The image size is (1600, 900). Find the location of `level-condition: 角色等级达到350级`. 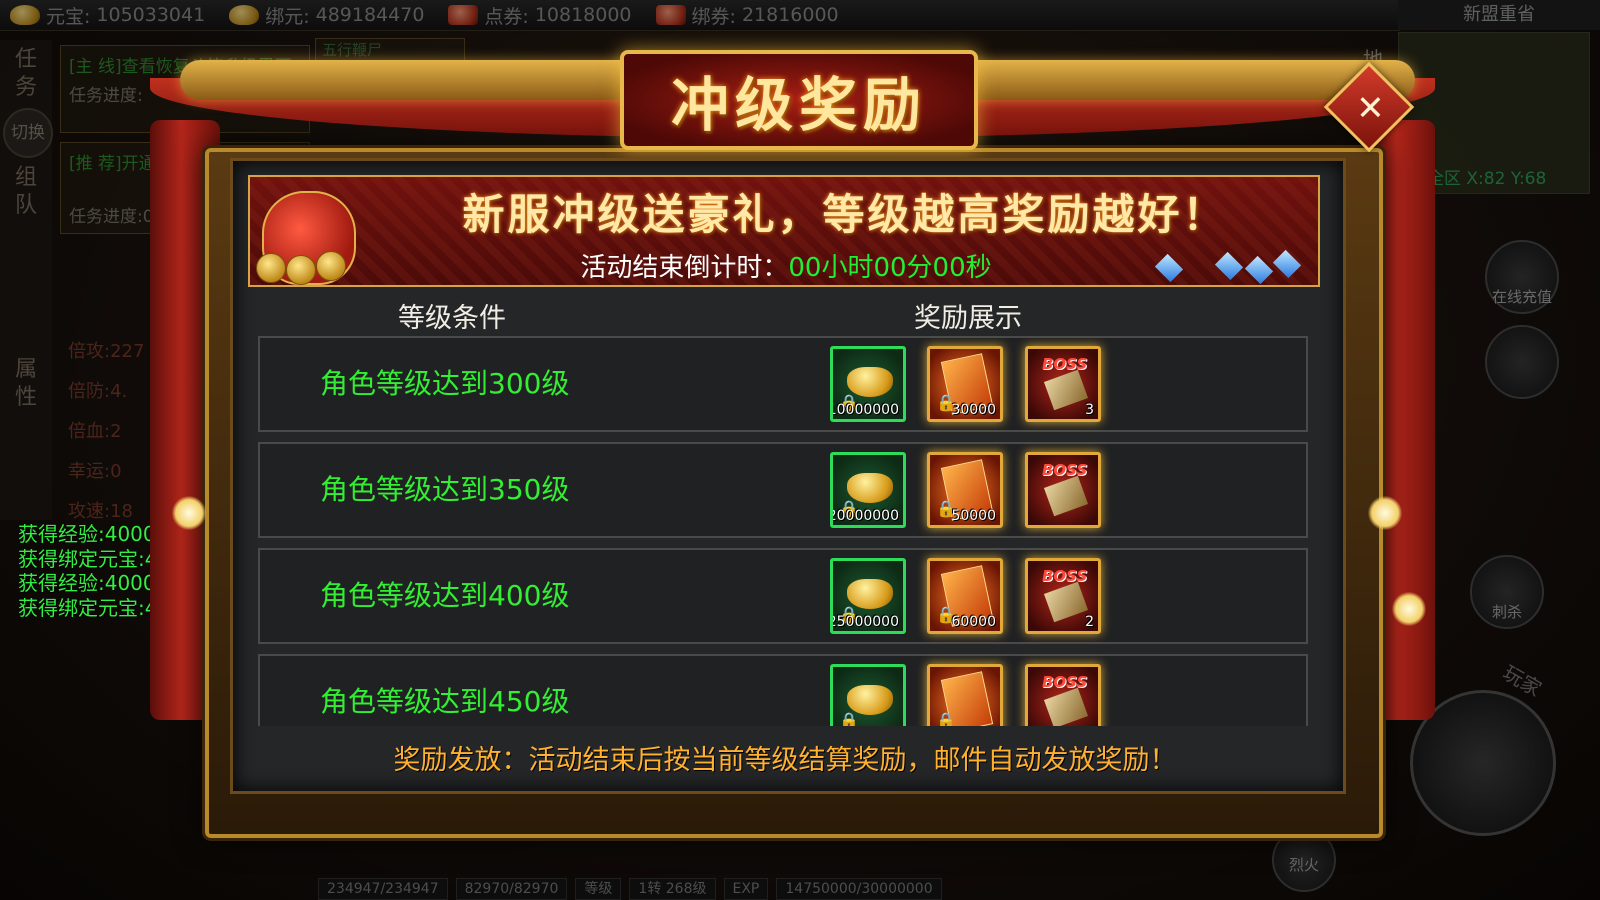

level-condition: 角色等级达到350级 is located at coordinates (445, 489).